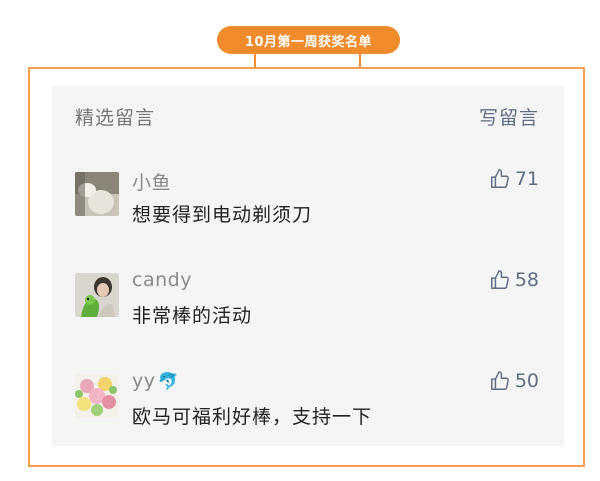 This screenshot has width=600, height=481. Describe the element at coordinates (168, 382) in the screenshot. I see `dolphin-emoji-icon: 🐬` at that location.